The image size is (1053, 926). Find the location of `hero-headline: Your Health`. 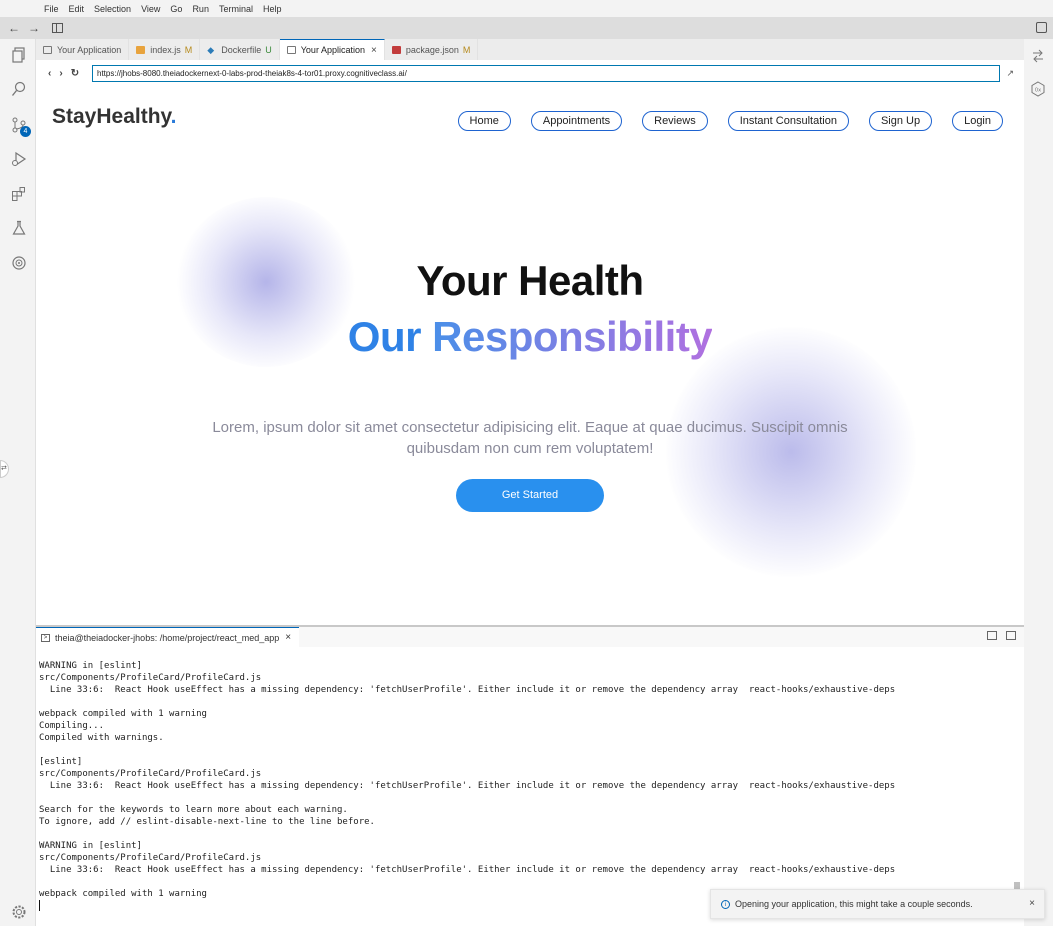

hero-headline: Your Health is located at coordinates (530, 280).